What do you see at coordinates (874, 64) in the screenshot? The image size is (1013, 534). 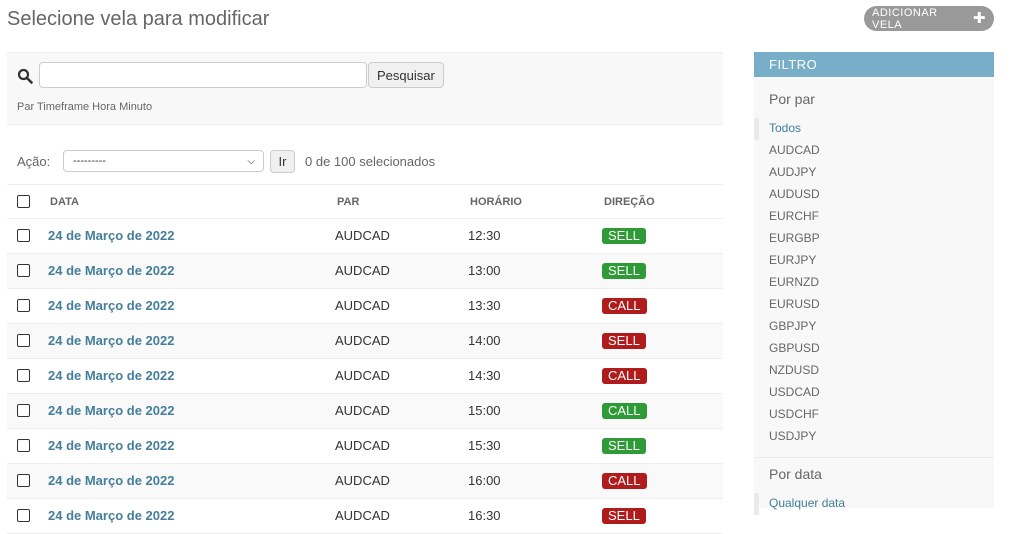 I see `filter-header: FILTRO` at bounding box center [874, 64].